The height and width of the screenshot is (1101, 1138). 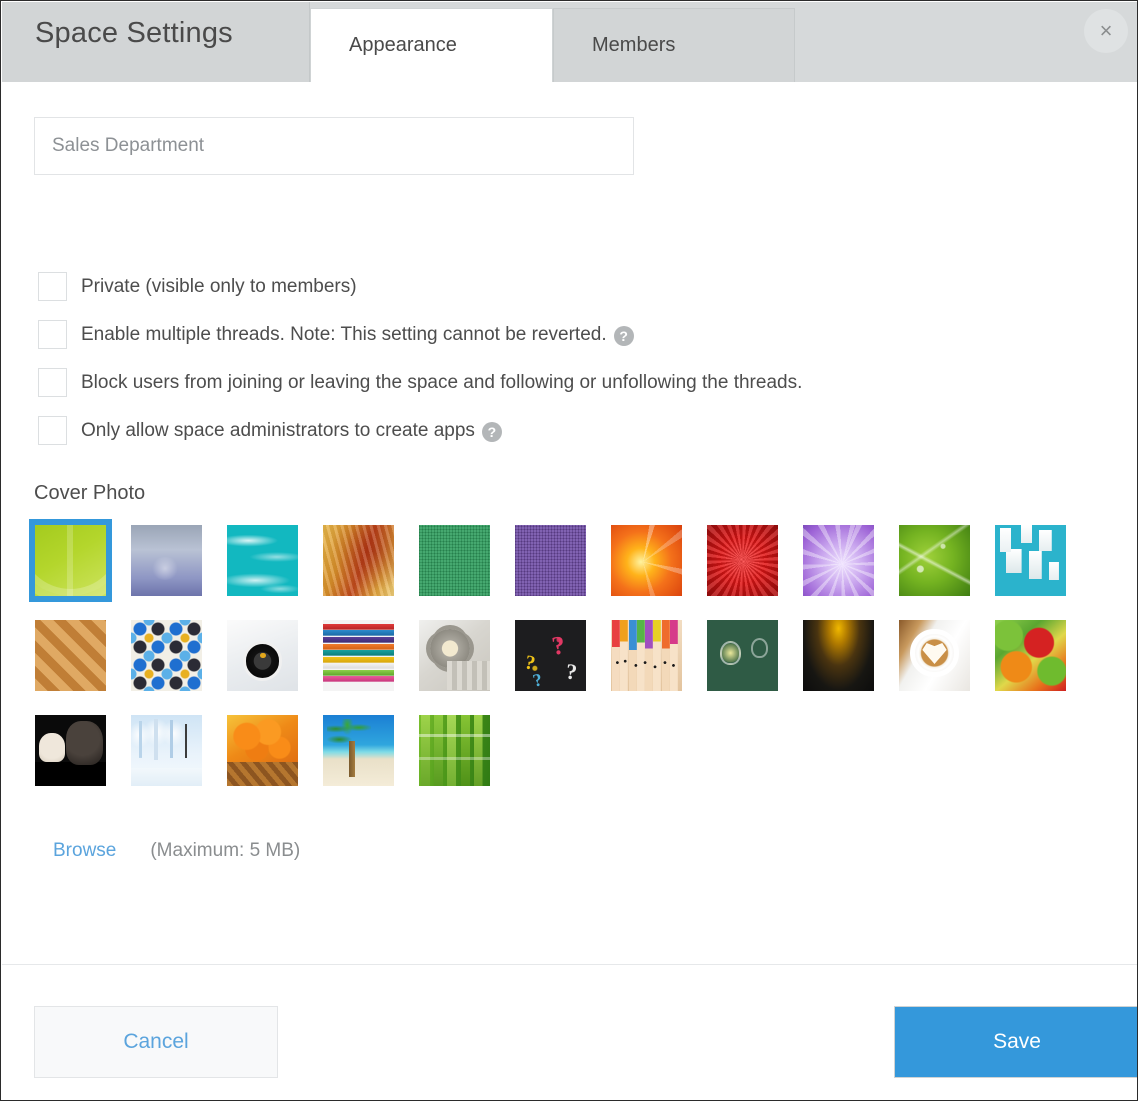 I want to click on cover-photo-thumb-green-card, so click(x=70, y=560).